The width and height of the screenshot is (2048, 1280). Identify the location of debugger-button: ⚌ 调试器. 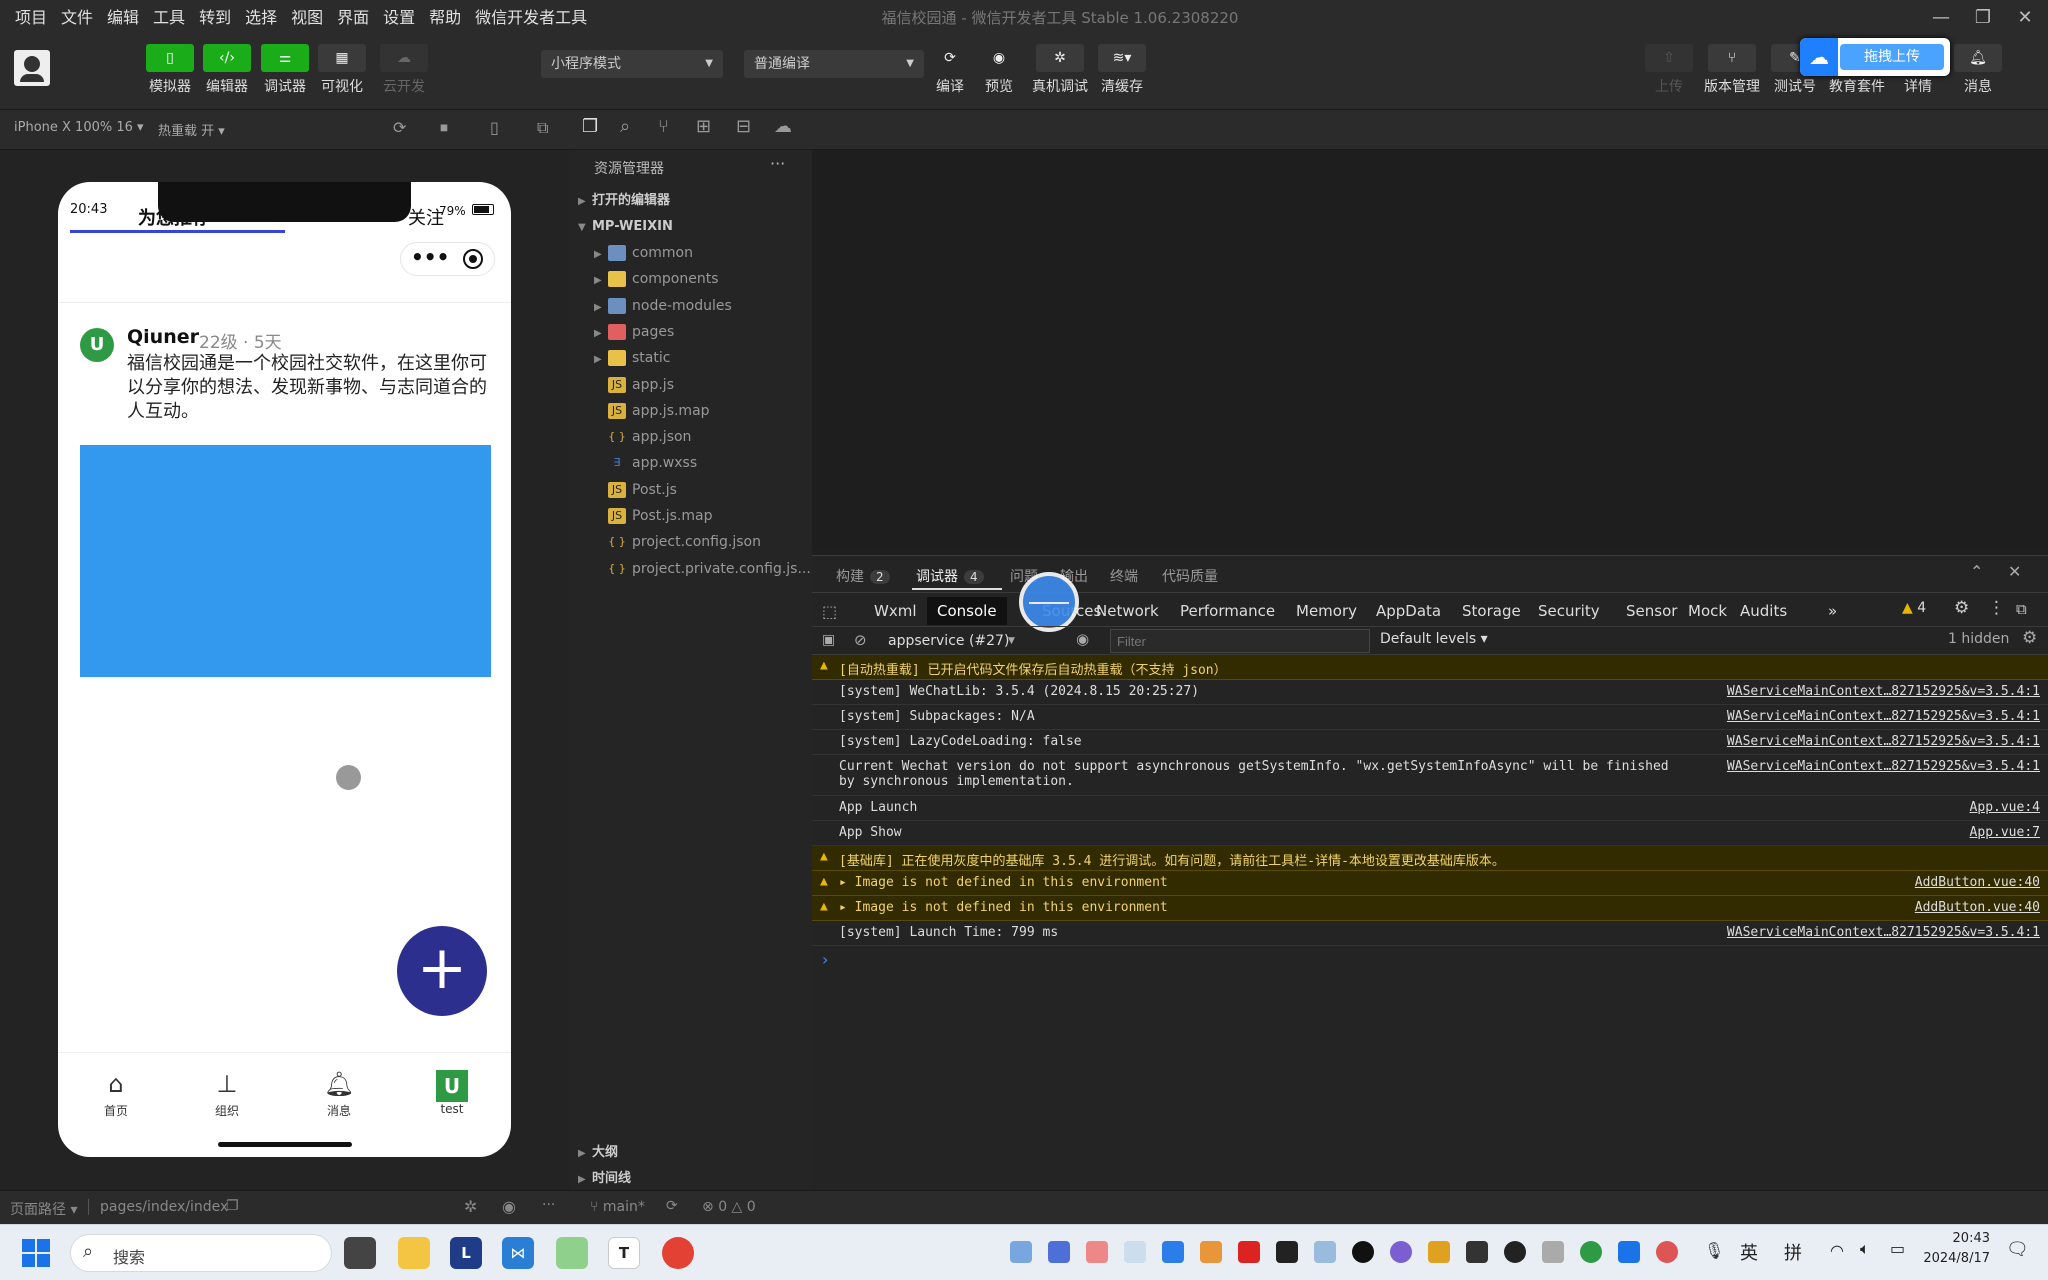
(285, 70).